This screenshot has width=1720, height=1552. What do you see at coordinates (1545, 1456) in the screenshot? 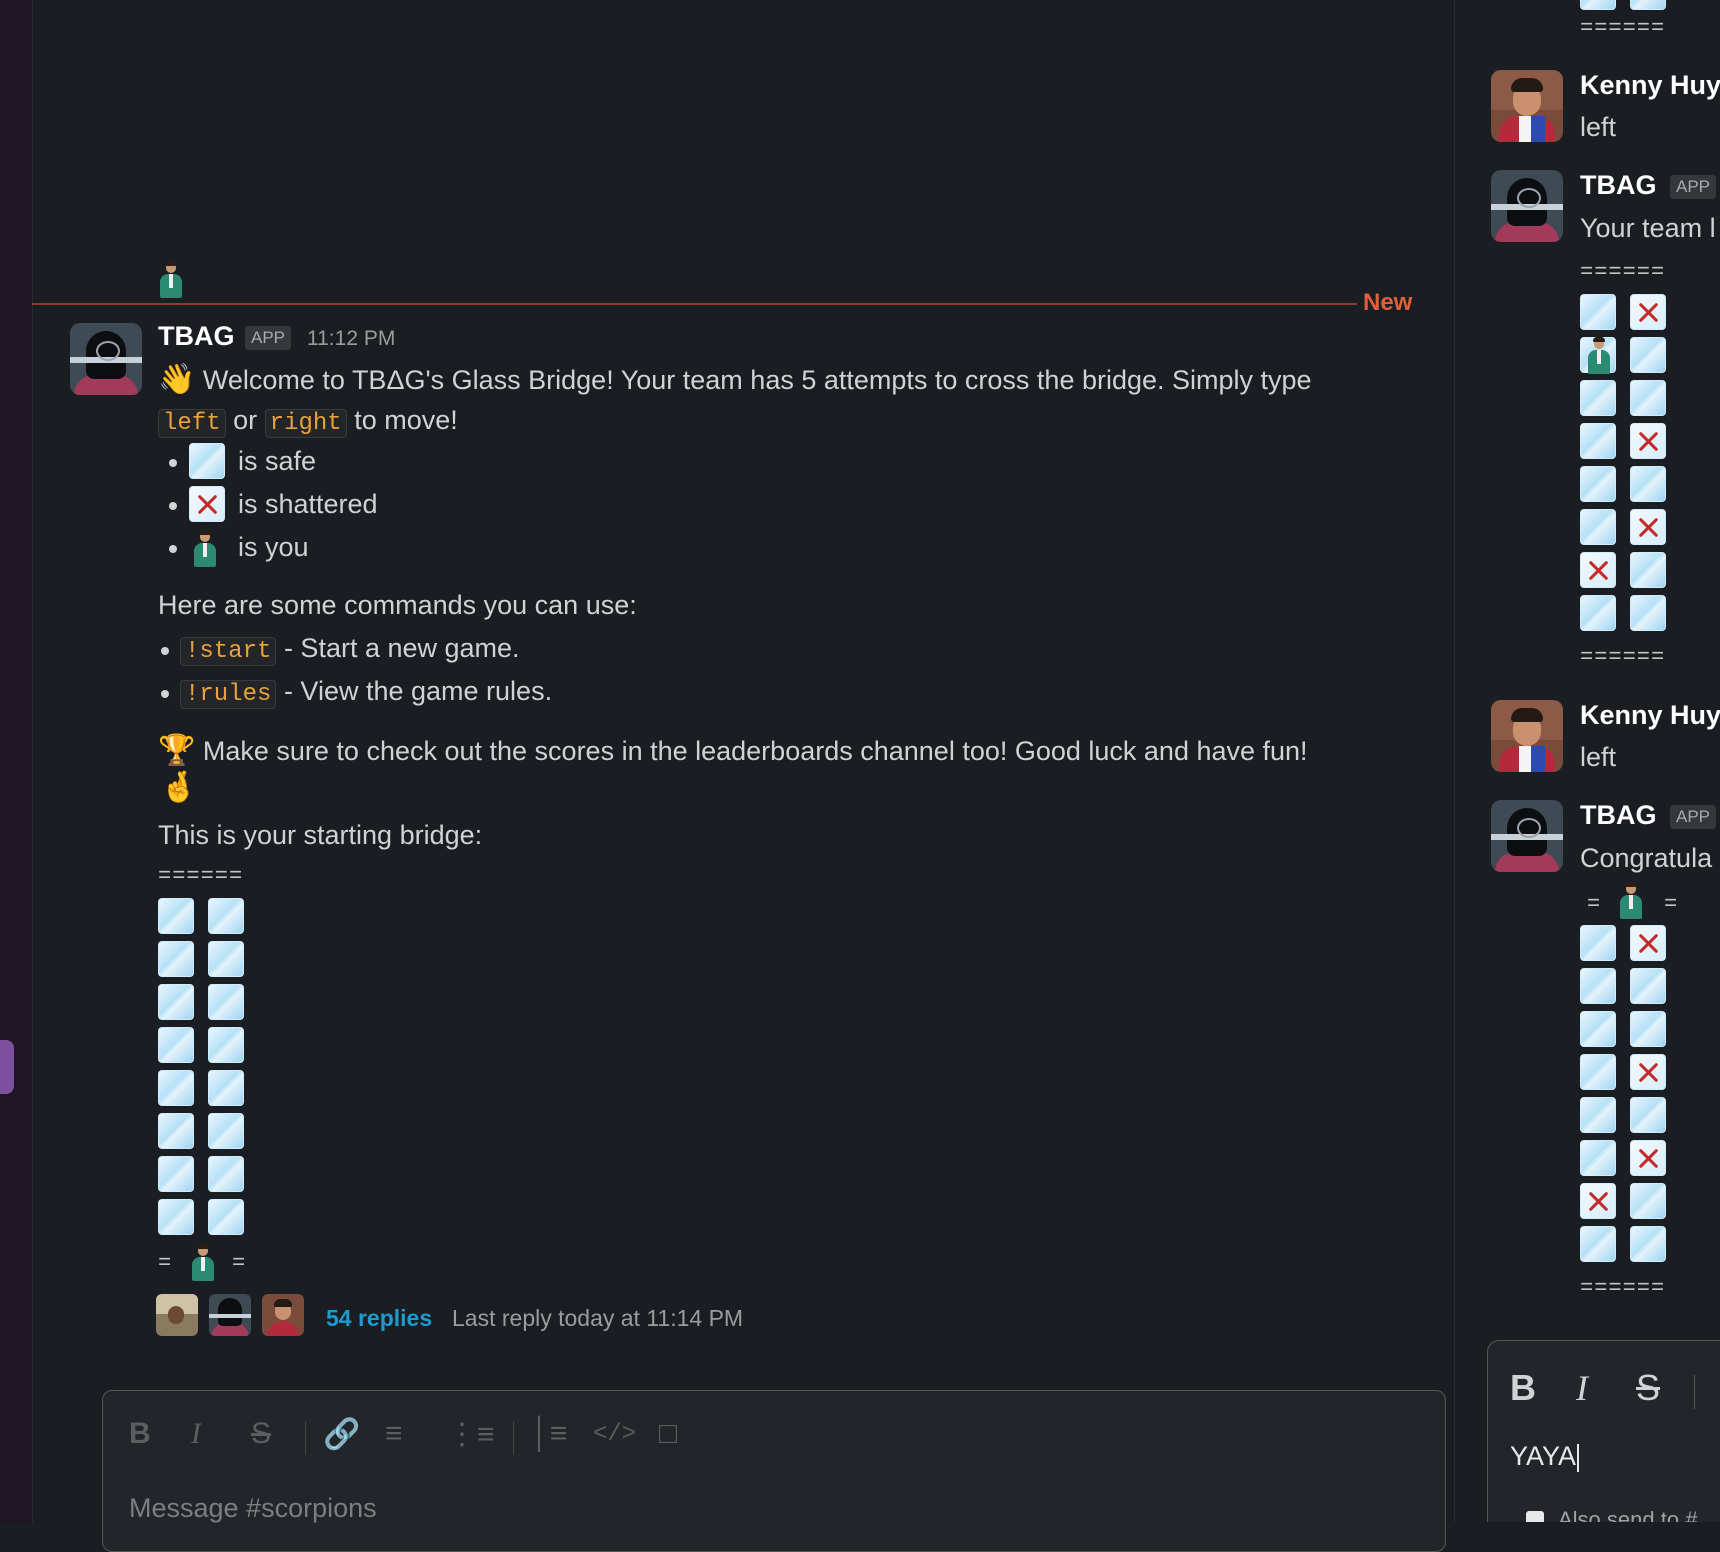
I see `thread-reply-input: YAYA` at bounding box center [1545, 1456].